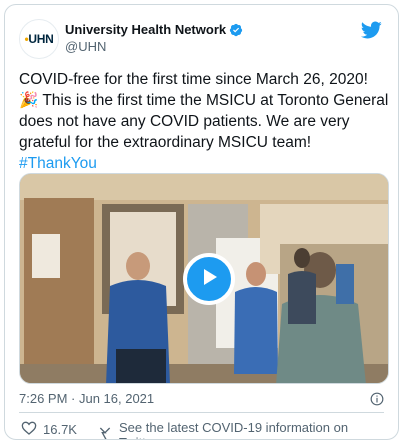 The height and width of the screenshot is (446, 405). I want to click on like-count: 16.7K, so click(60, 429).